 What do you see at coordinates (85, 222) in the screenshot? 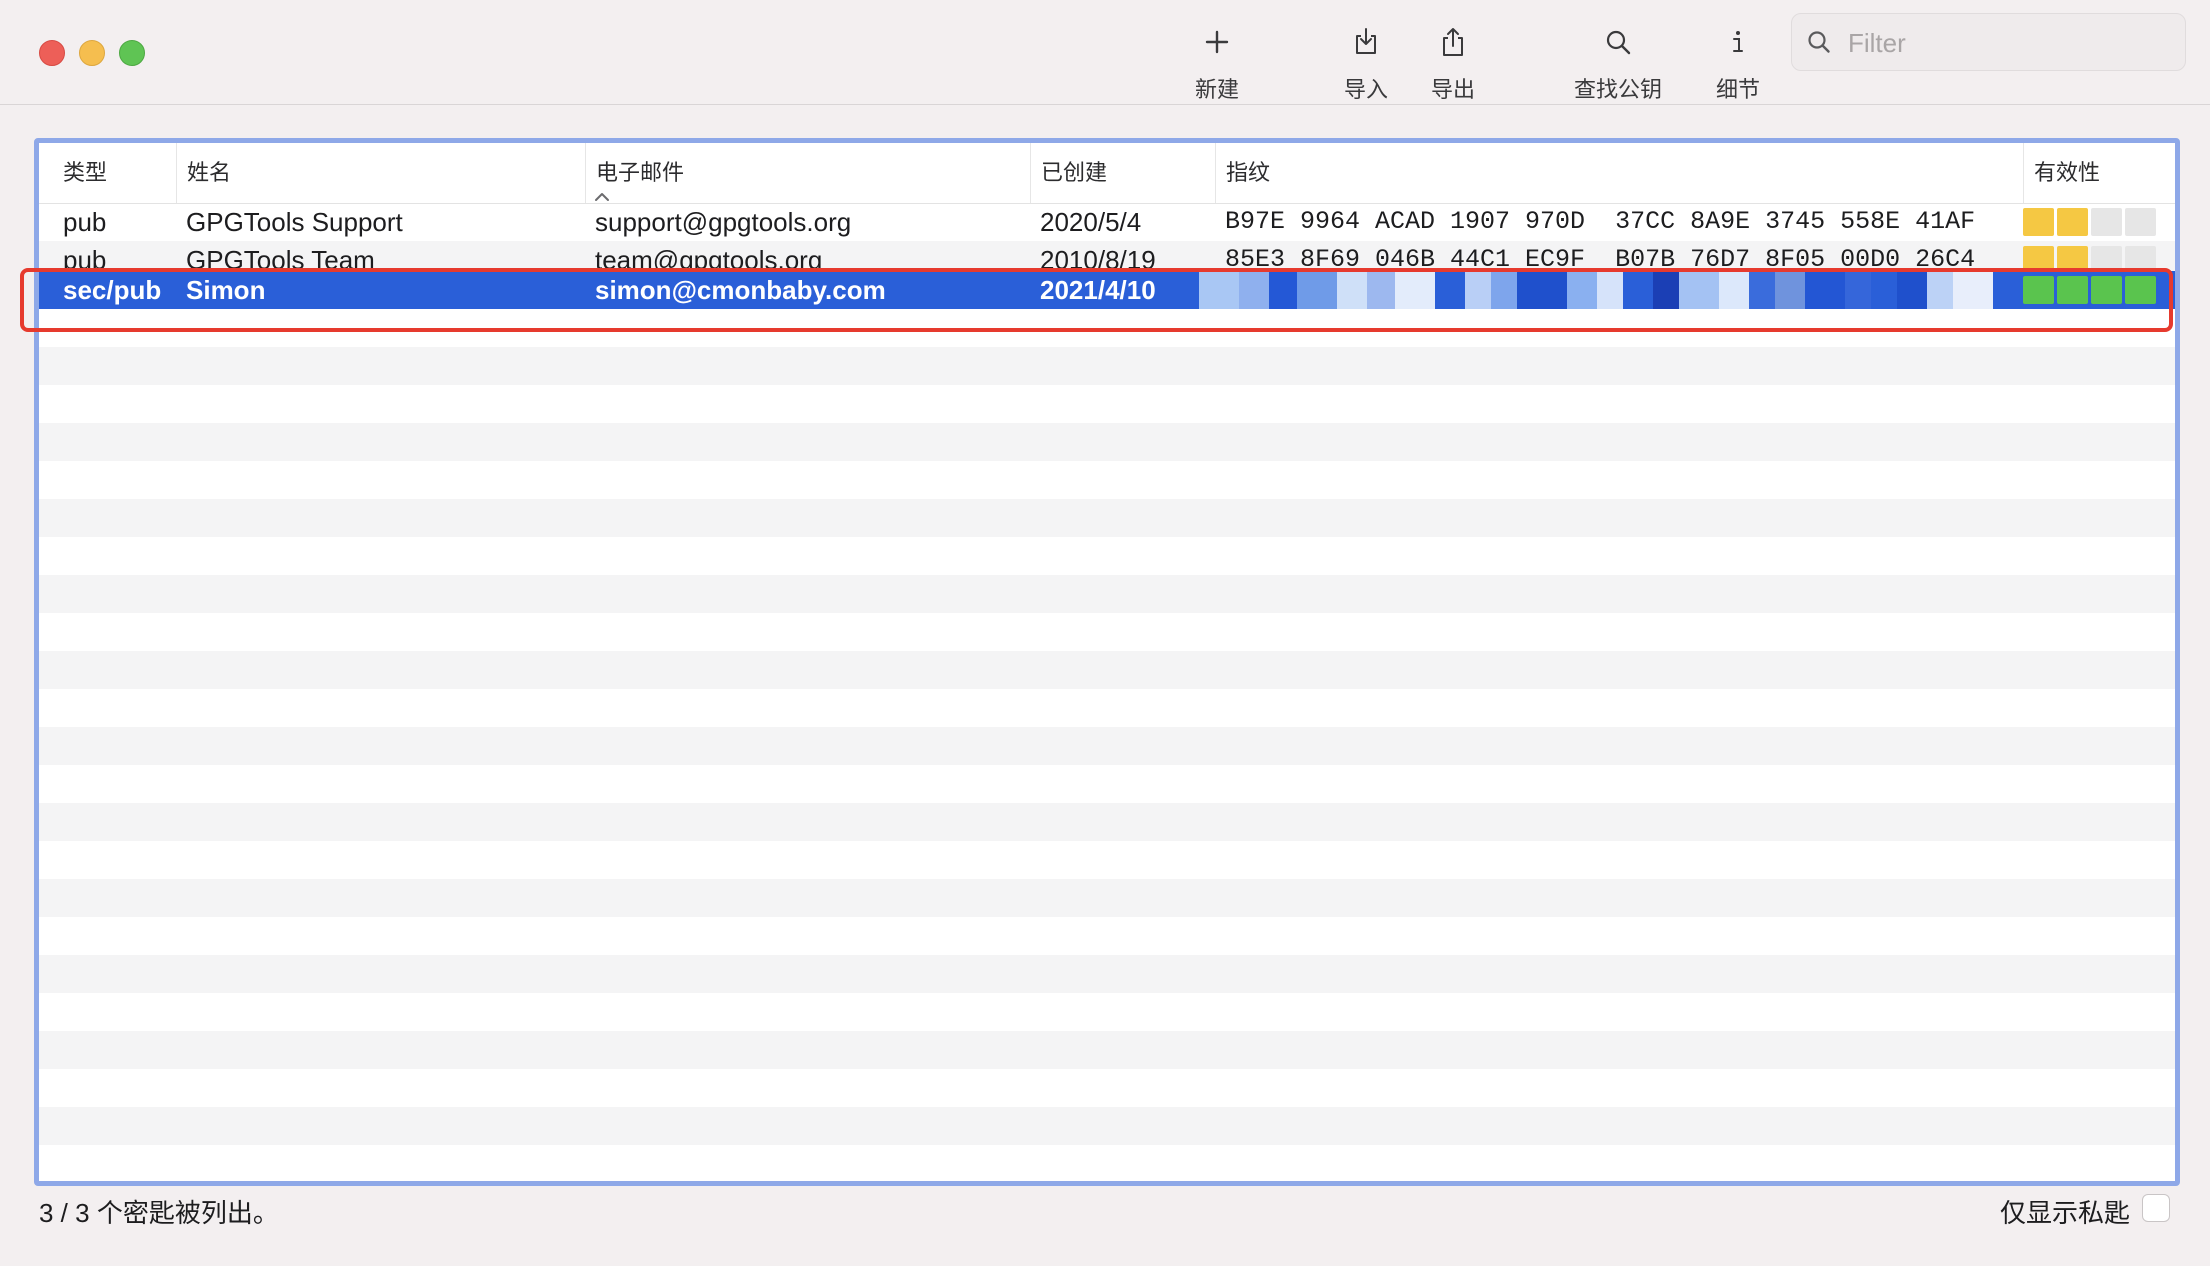
I see `cell-type: pub` at bounding box center [85, 222].